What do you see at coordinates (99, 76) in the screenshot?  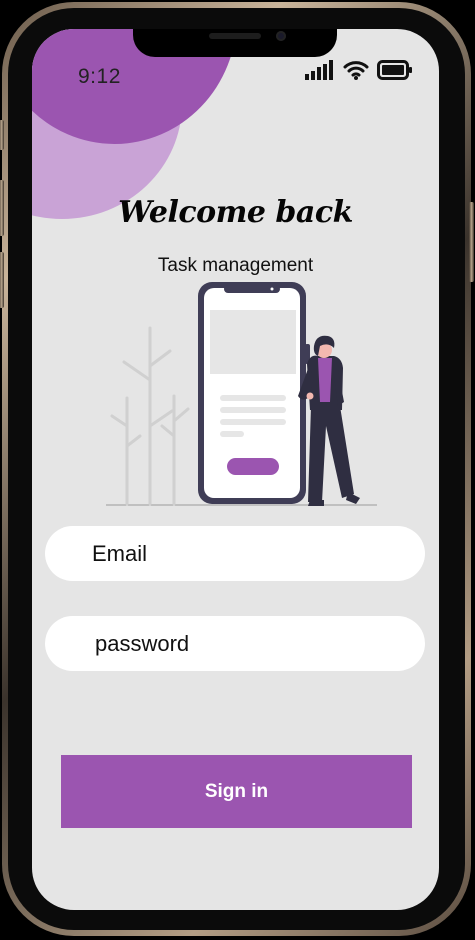 I see `status-time: 9:12` at bounding box center [99, 76].